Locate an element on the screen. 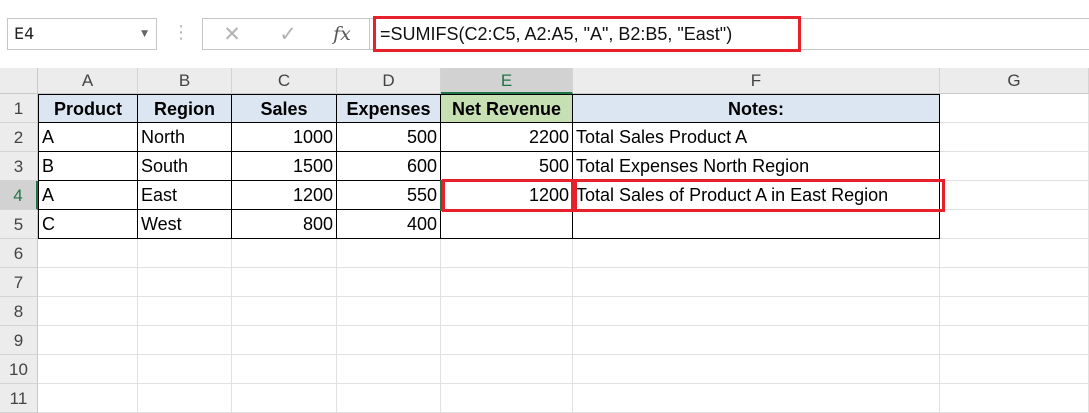 Image resolution: width=1089 pixels, height=413 pixels. cell-d9 is located at coordinates (389, 340).